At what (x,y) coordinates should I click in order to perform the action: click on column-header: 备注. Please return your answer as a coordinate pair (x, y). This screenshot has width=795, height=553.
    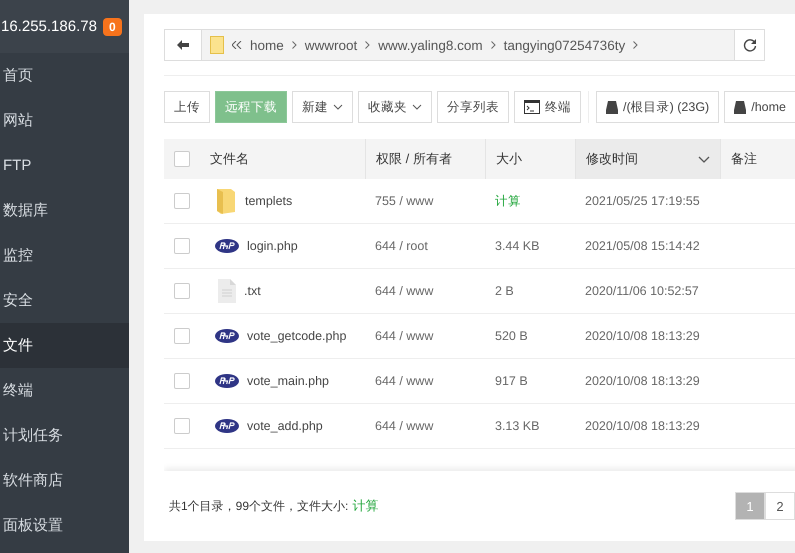
    Looking at the image, I should click on (744, 159).